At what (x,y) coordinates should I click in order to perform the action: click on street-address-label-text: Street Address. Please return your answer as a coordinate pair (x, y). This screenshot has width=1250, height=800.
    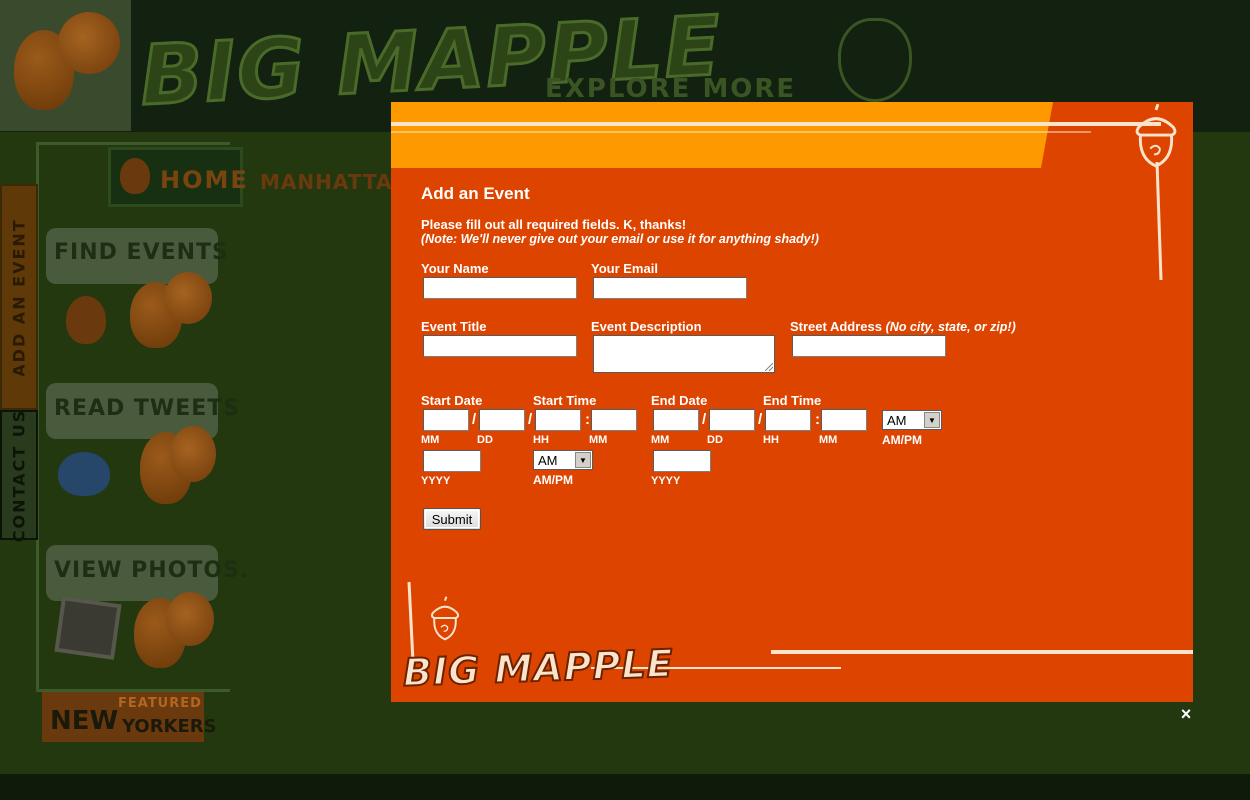
    Looking at the image, I should click on (836, 326).